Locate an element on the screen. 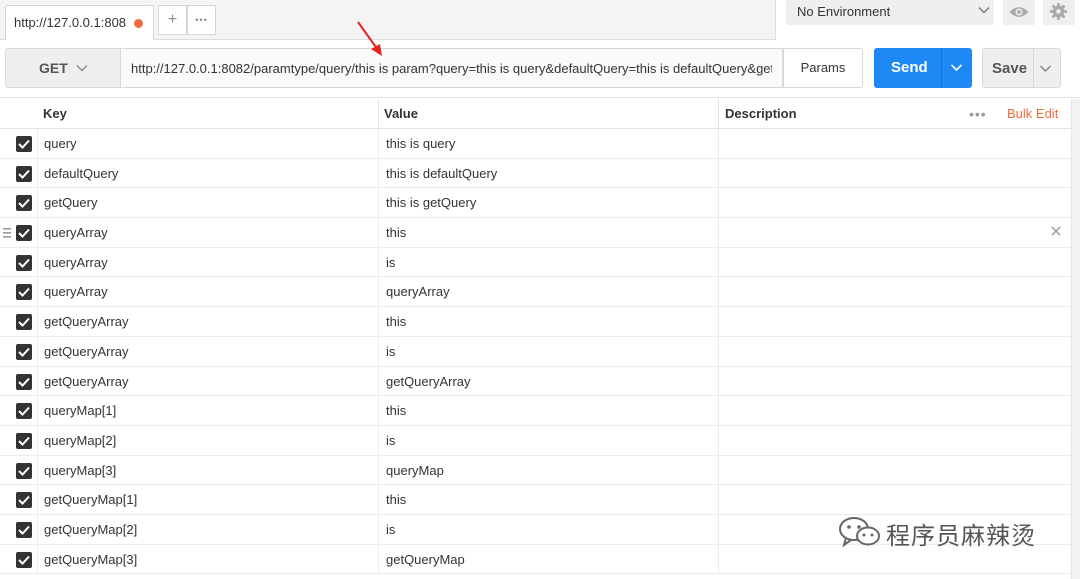 This screenshot has width=1080, height=579. table-row: queryArray is is located at coordinates (535, 262).